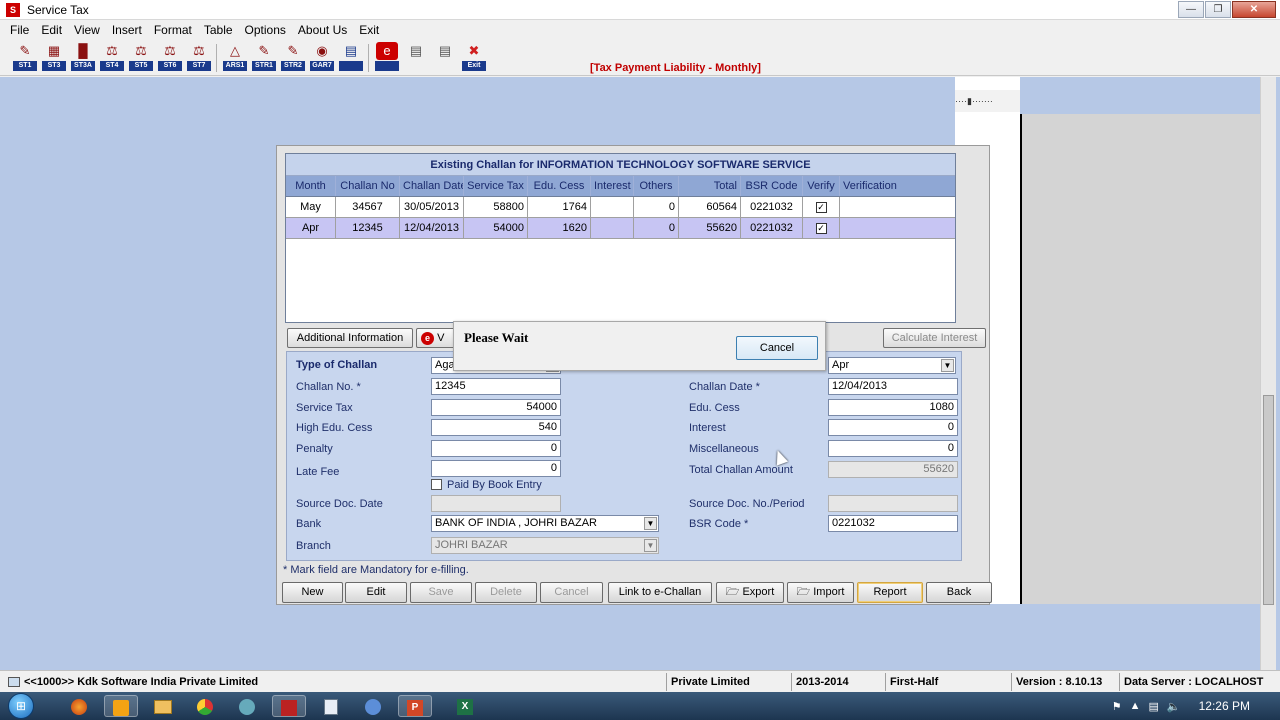 This screenshot has width=1280, height=720. What do you see at coordinates (496, 386) in the screenshot?
I see `challan-no-field: 12345` at bounding box center [496, 386].